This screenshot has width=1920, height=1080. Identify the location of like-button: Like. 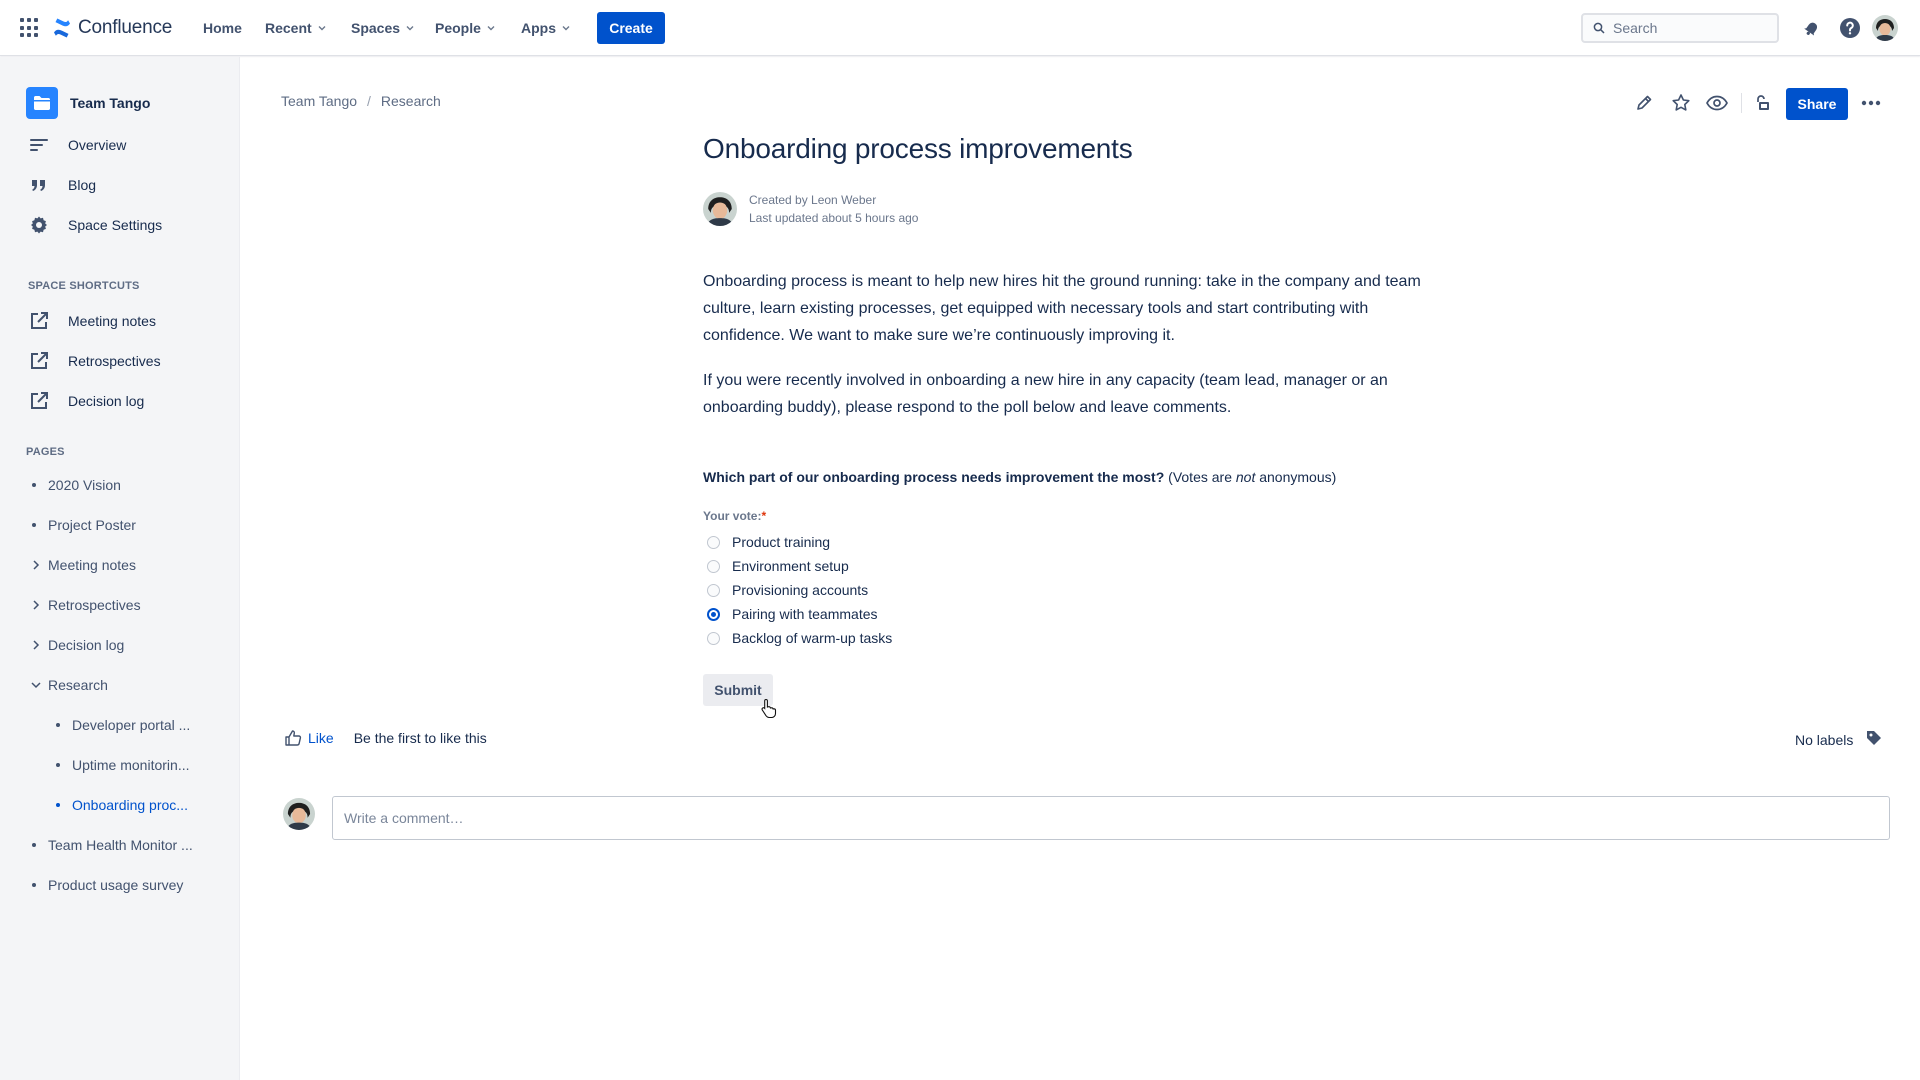
(309, 738).